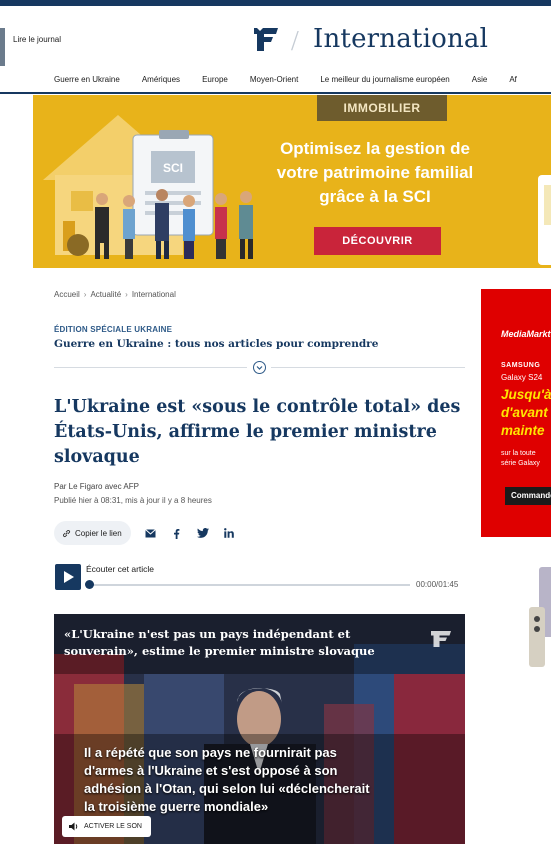 Image resolution: width=551 pixels, height=859 pixels. I want to click on share-bar: Copier le lien, so click(144, 533).